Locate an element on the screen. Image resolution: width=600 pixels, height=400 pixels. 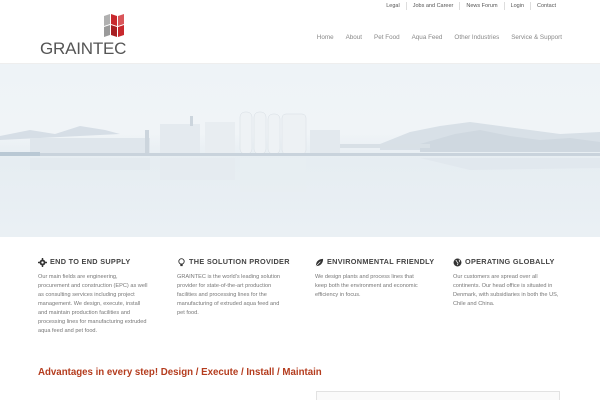
utility-link-legal: Legal is located at coordinates (392, 6).